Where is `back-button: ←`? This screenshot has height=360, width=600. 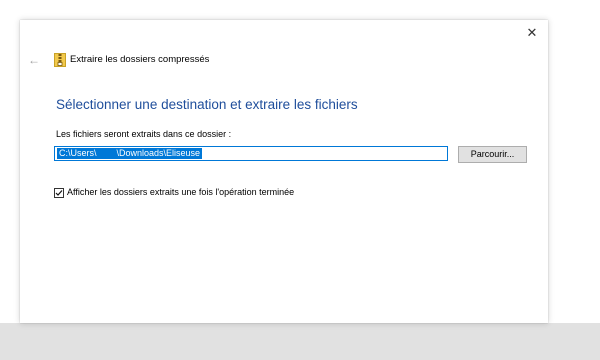 back-button: ← is located at coordinates (34, 60).